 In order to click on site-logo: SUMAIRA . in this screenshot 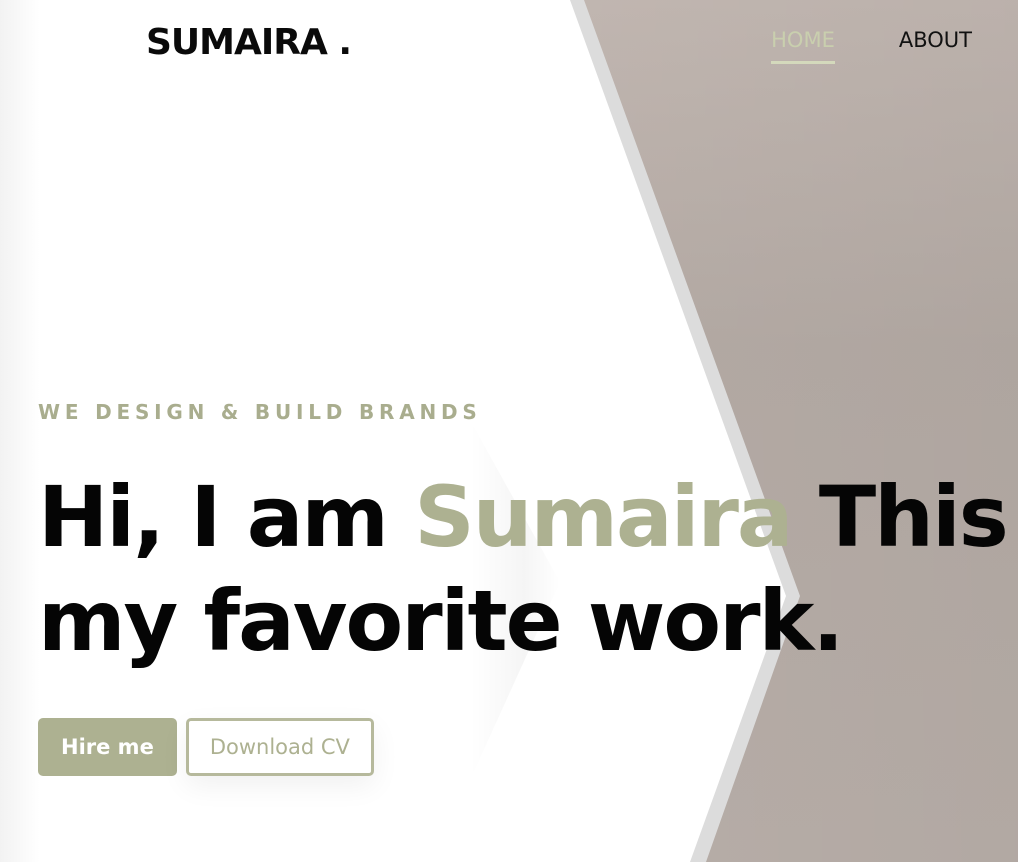, I will do `click(249, 42)`.